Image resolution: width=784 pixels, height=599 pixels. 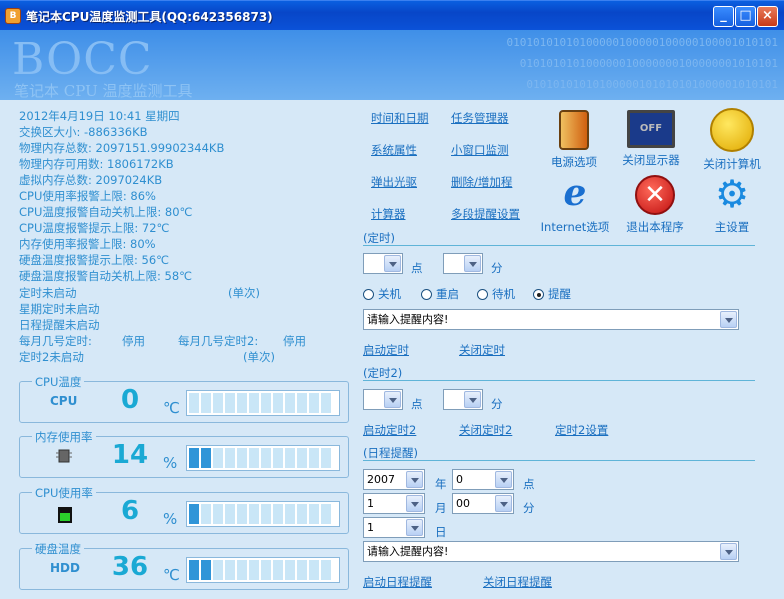 What do you see at coordinates (106, 212) in the screenshot?
I see `info-line: CPU温度报警自动关机上限: 80℃` at bounding box center [106, 212].